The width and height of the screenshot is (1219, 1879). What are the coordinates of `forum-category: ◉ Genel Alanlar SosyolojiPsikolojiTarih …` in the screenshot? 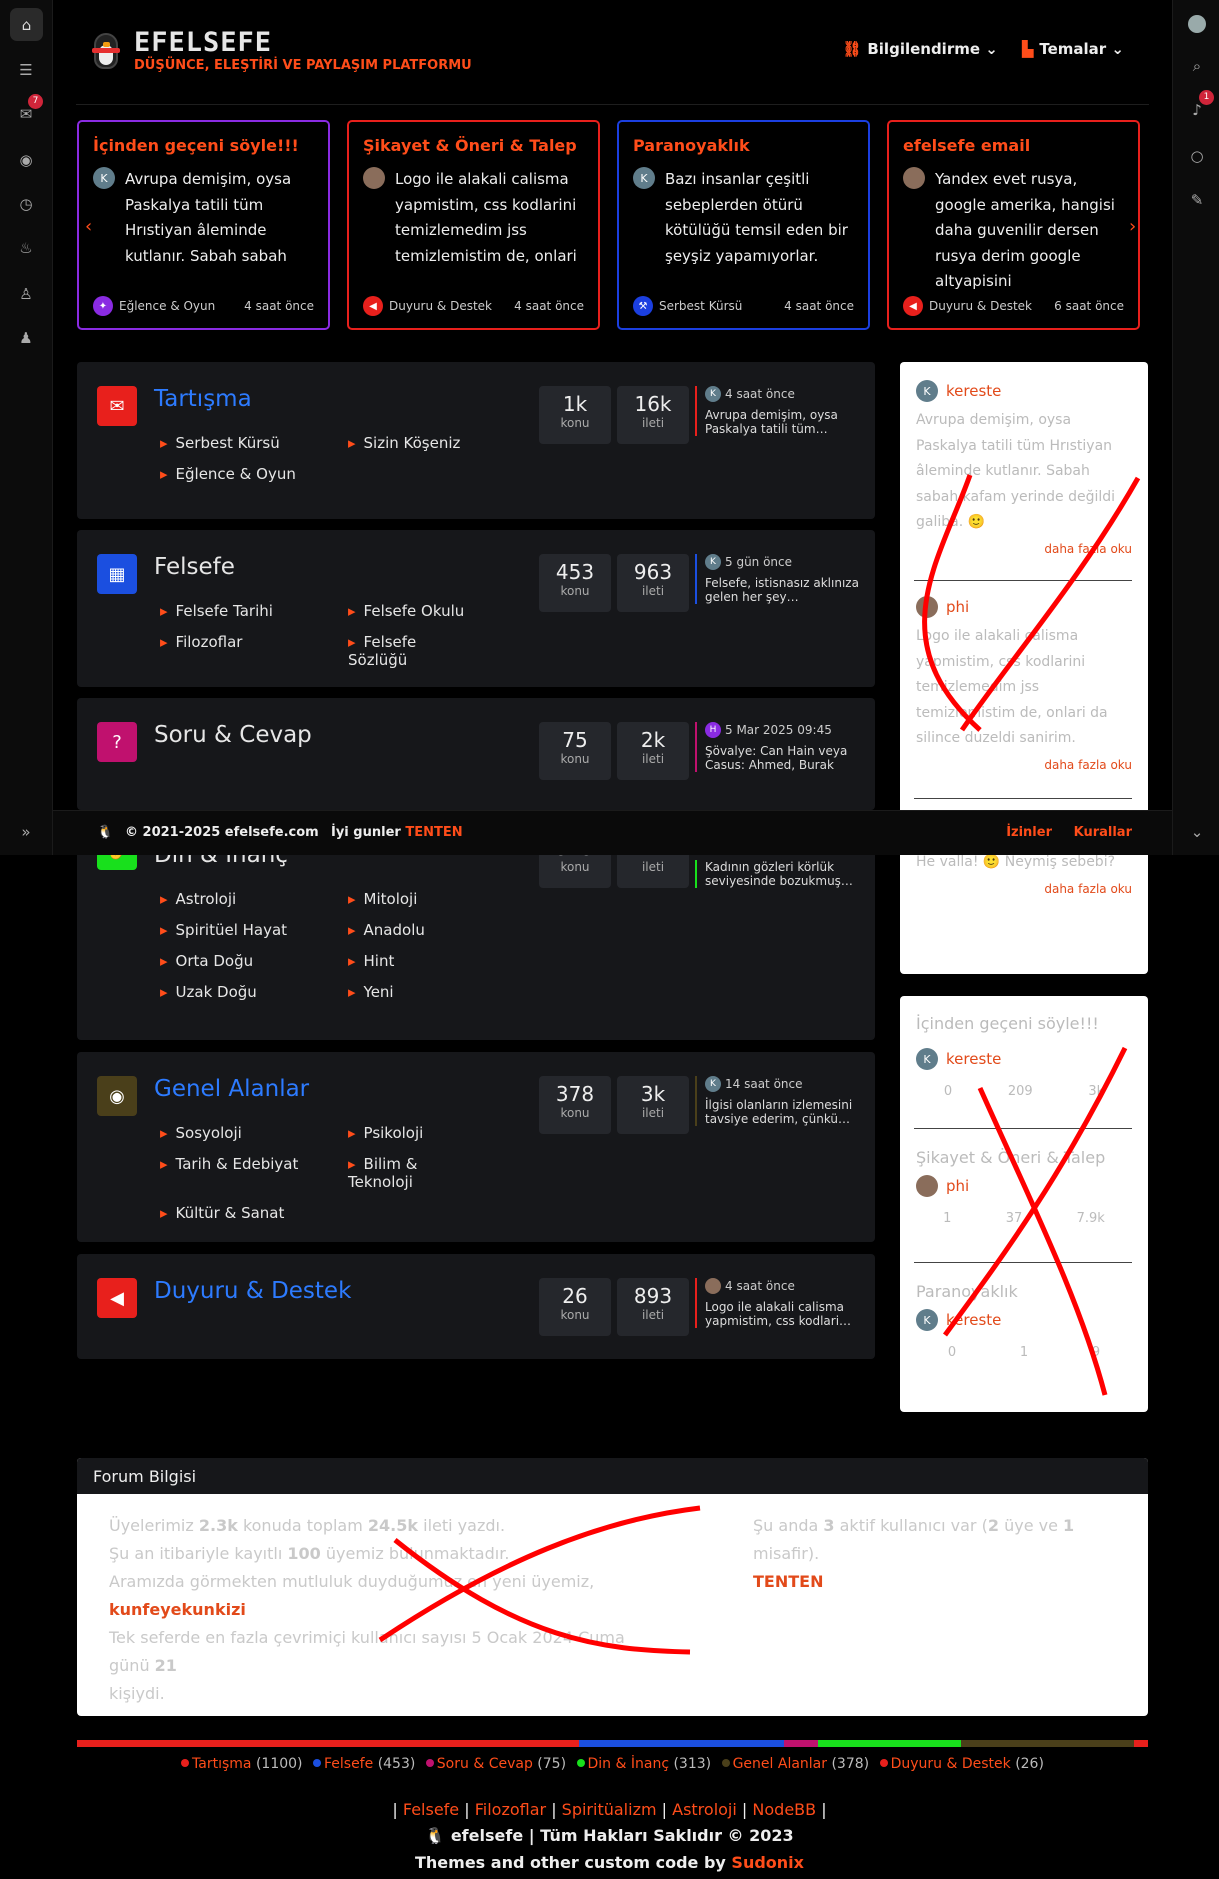 It's located at (476, 1147).